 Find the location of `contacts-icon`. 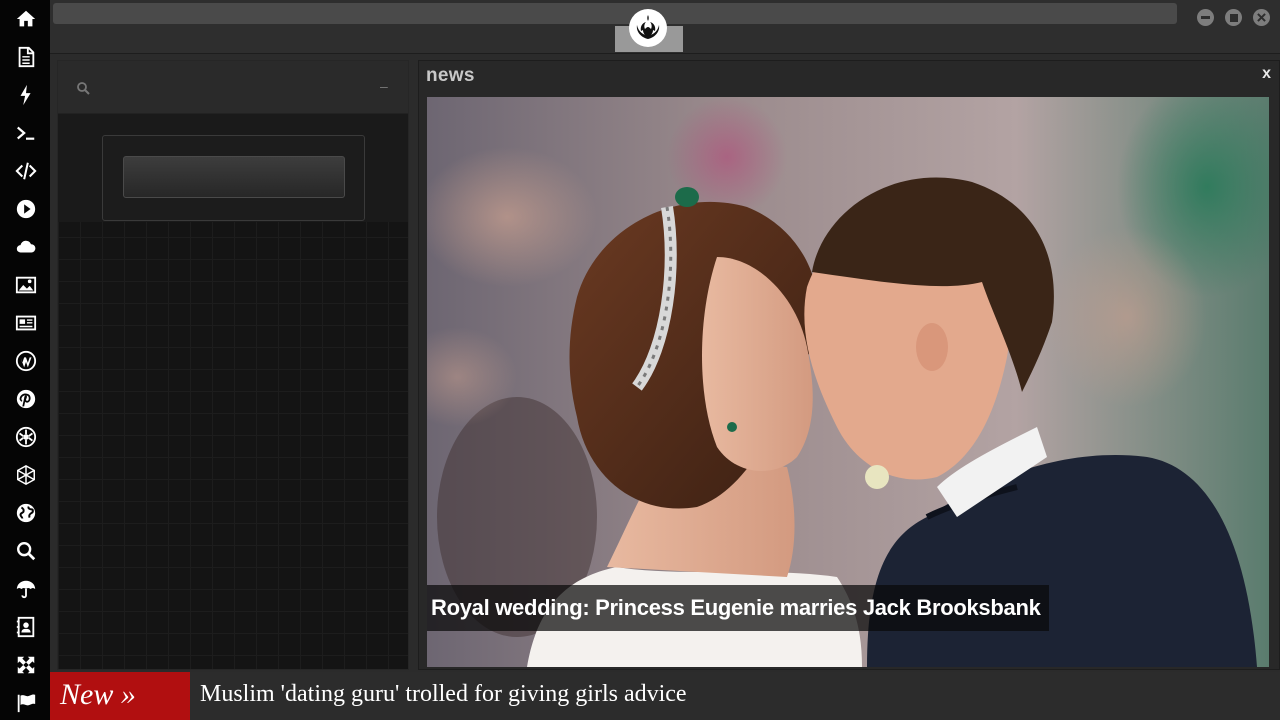

contacts-icon is located at coordinates (26, 627).